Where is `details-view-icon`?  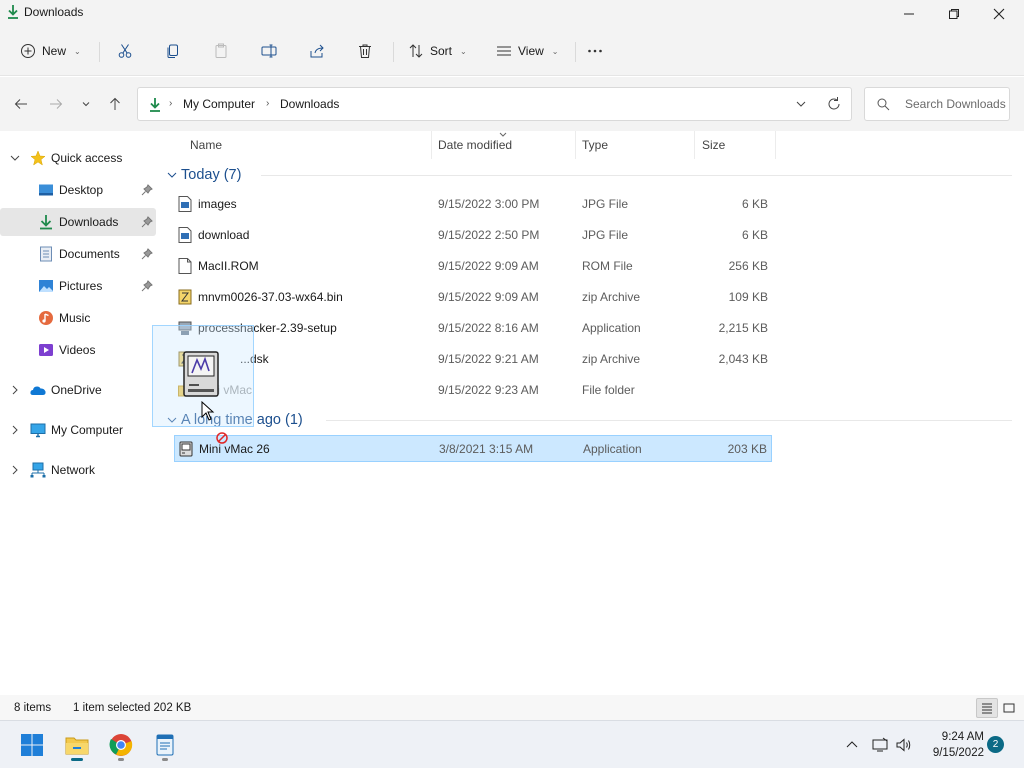
details-view-icon is located at coordinates (987, 708).